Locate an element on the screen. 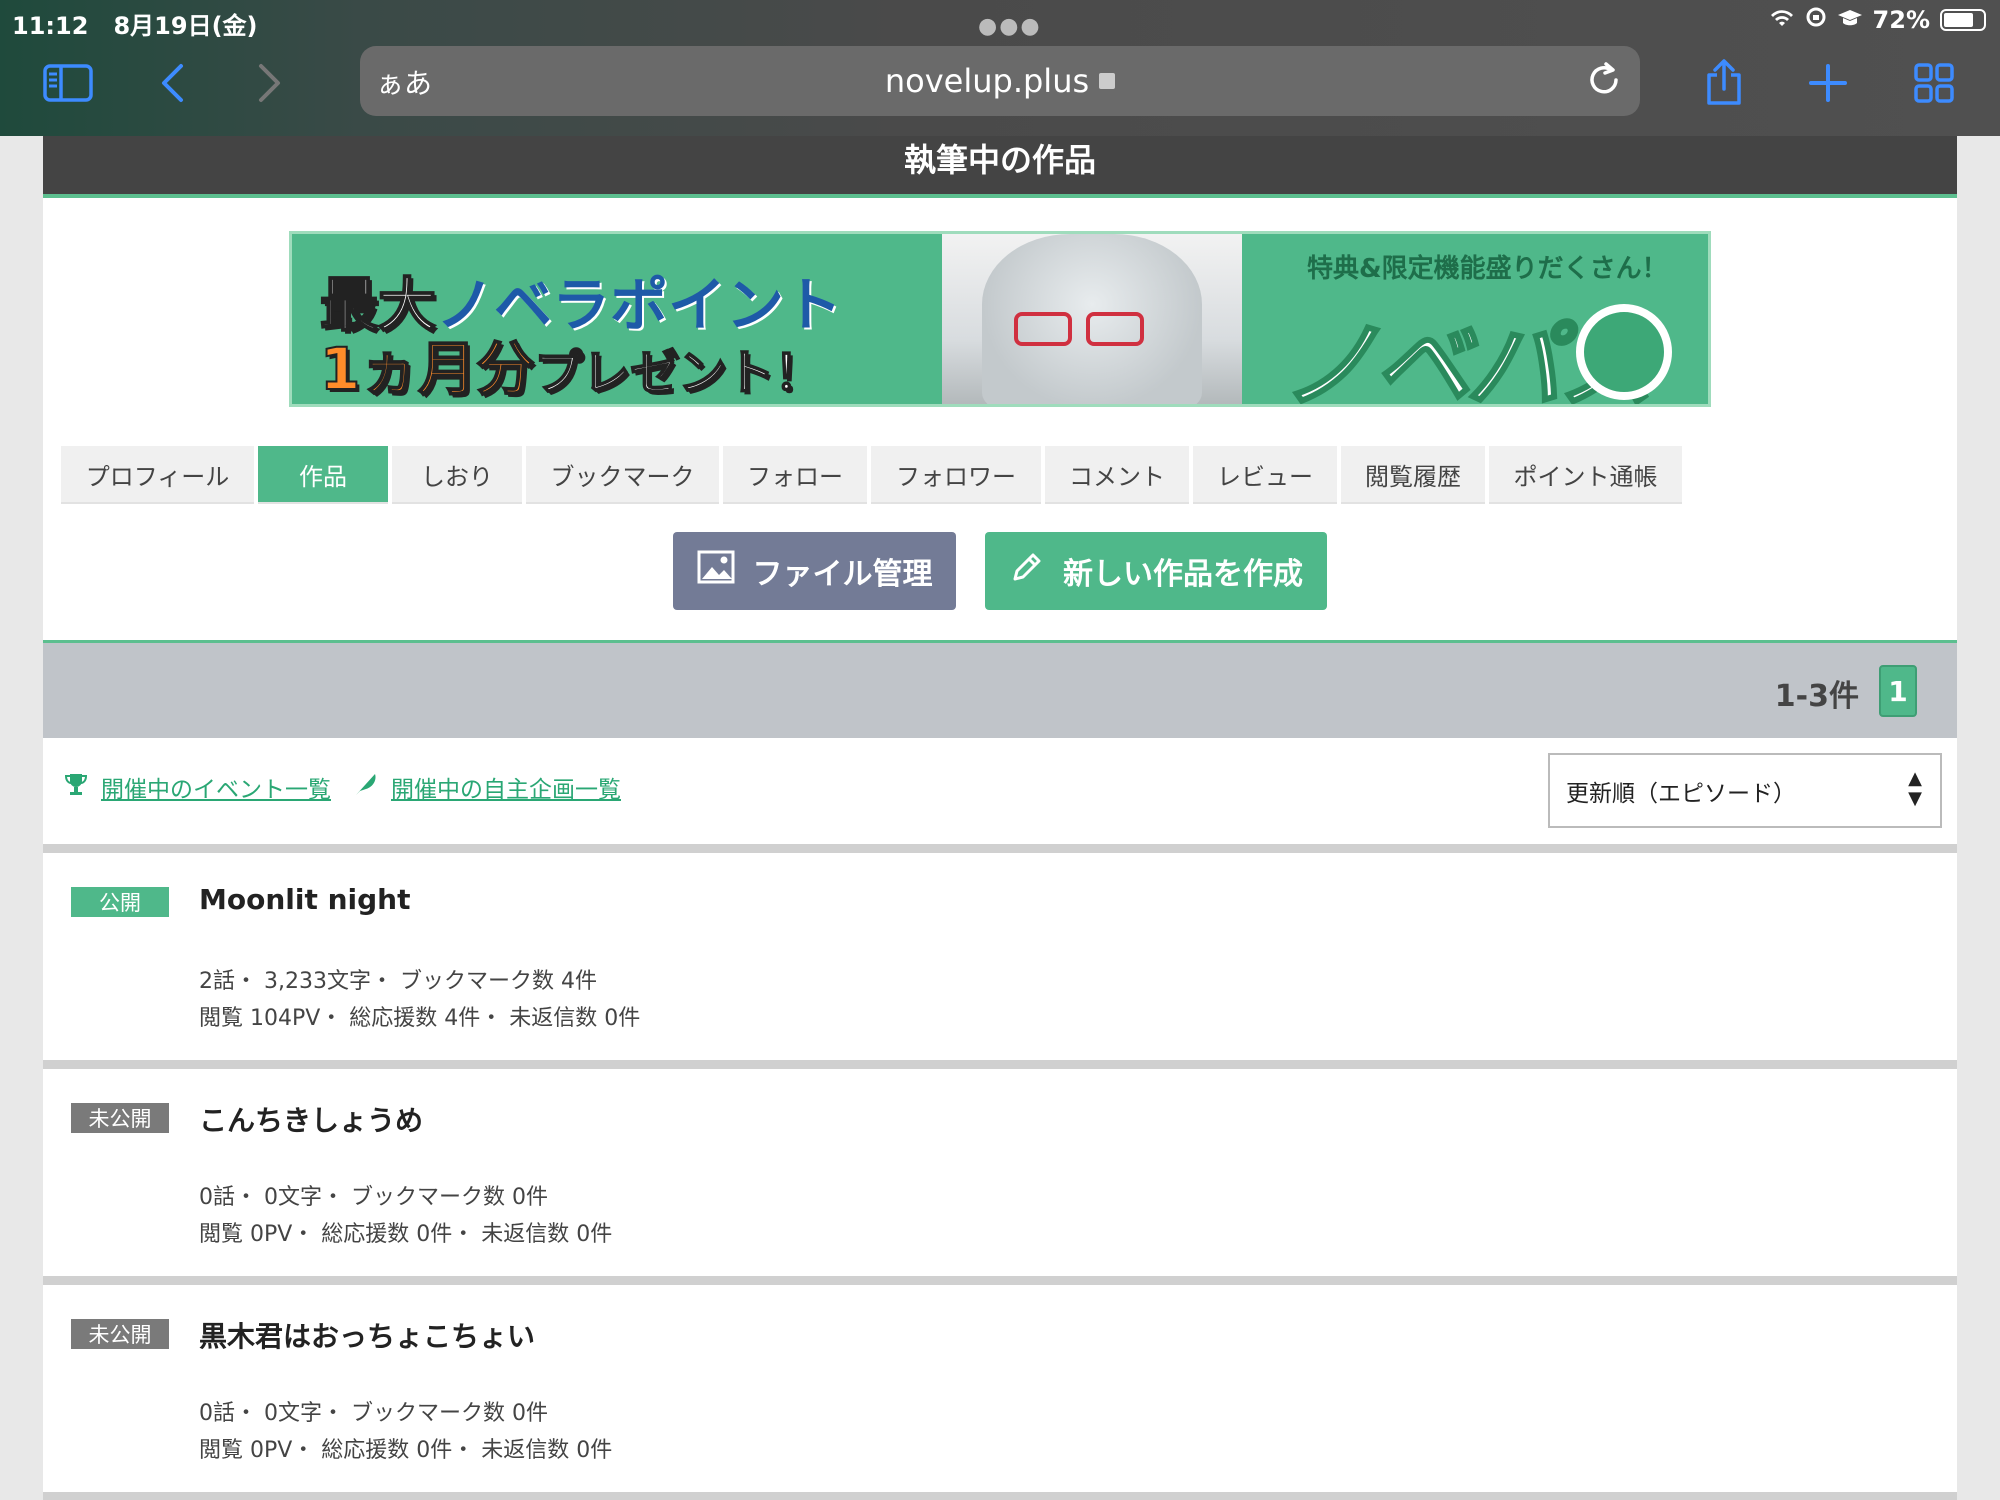 The width and height of the screenshot is (2000, 1500). page-title: 執筆中の作品 is located at coordinates (1000, 167).